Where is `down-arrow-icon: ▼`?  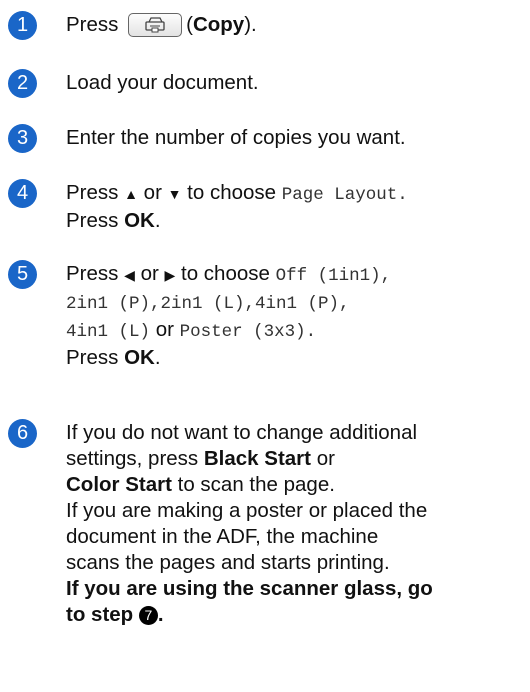 down-arrow-icon: ▼ is located at coordinates (174, 194).